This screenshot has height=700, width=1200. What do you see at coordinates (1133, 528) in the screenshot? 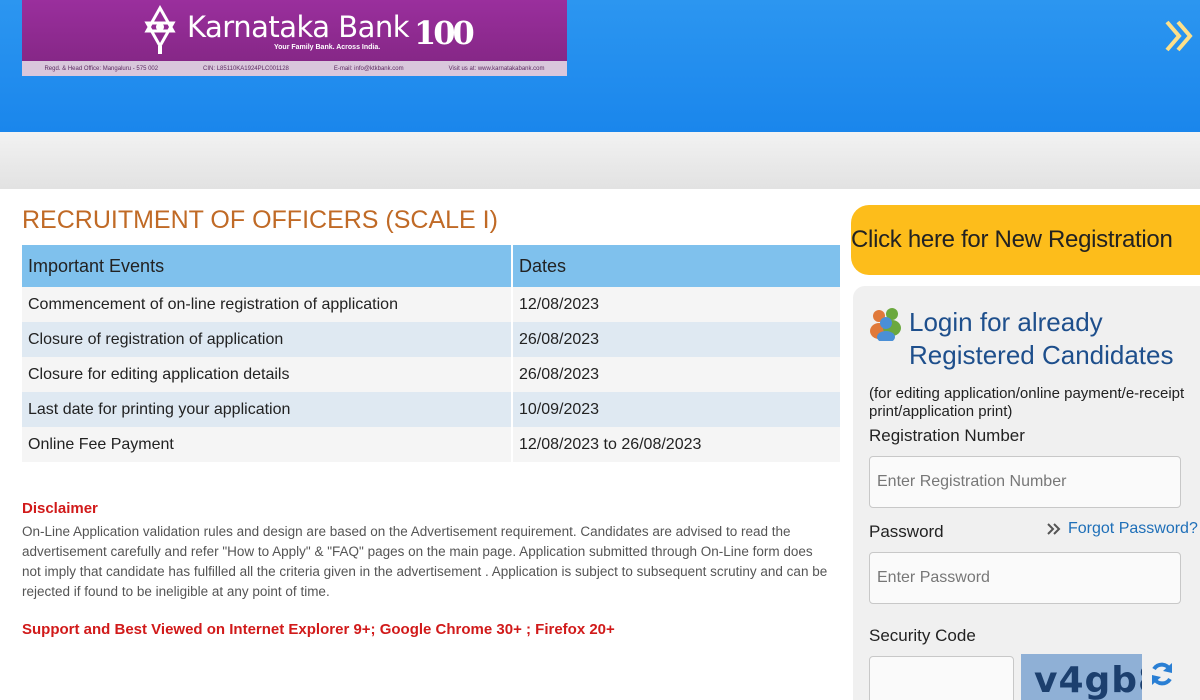
I see `forgot-password-label: Forgot Password?` at bounding box center [1133, 528].